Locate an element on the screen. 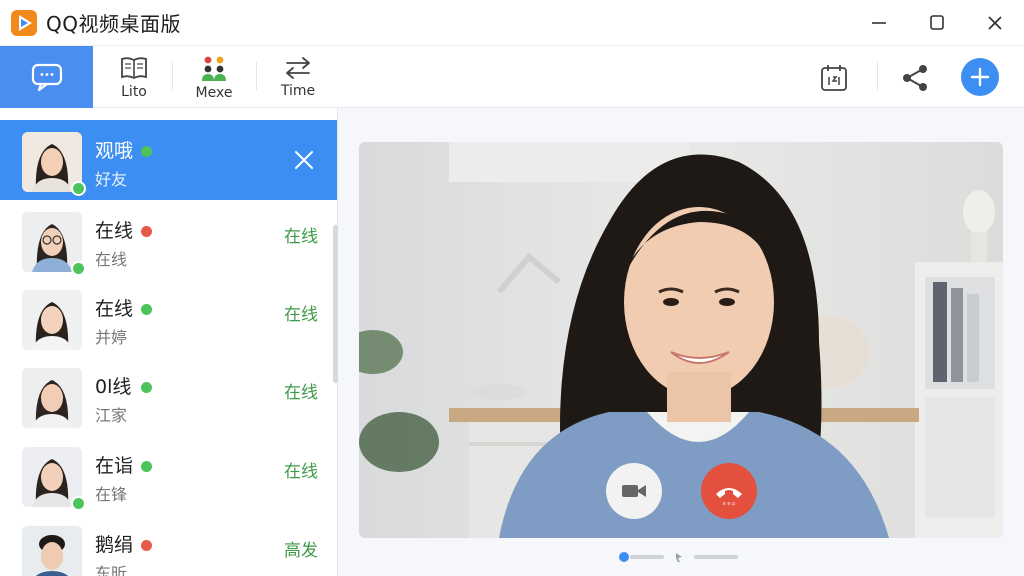  avatar-man-icon is located at coordinates (52, 551).